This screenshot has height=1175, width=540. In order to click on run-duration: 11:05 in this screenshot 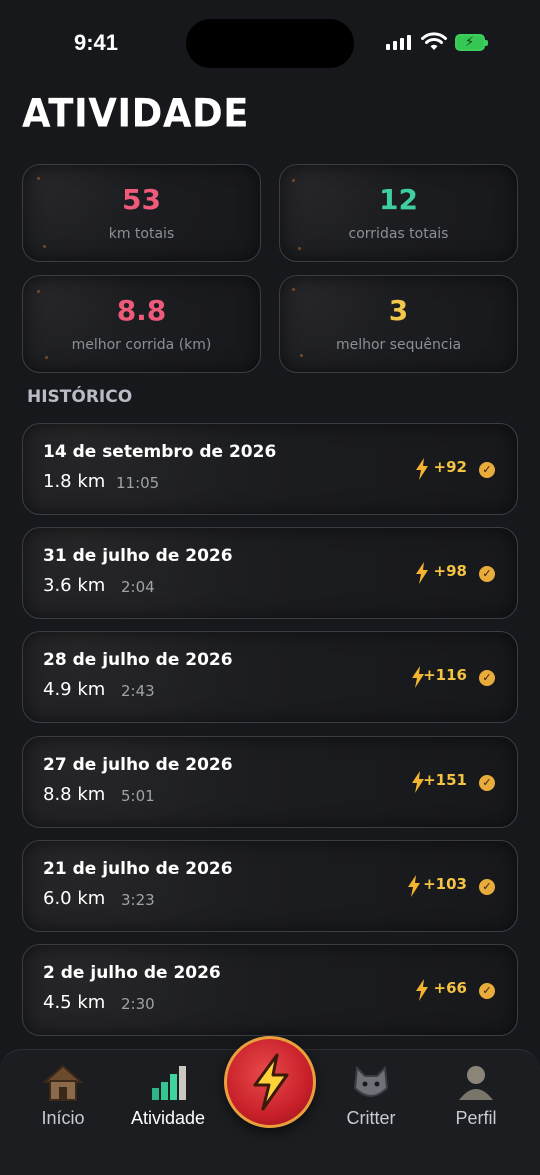, I will do `click(138, 483)`.